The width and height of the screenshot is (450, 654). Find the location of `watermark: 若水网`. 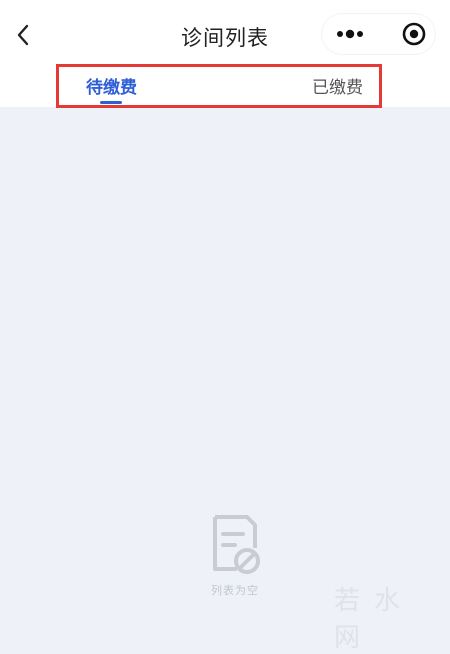

watermark: 若水网 is located at coordinates (374, 619).